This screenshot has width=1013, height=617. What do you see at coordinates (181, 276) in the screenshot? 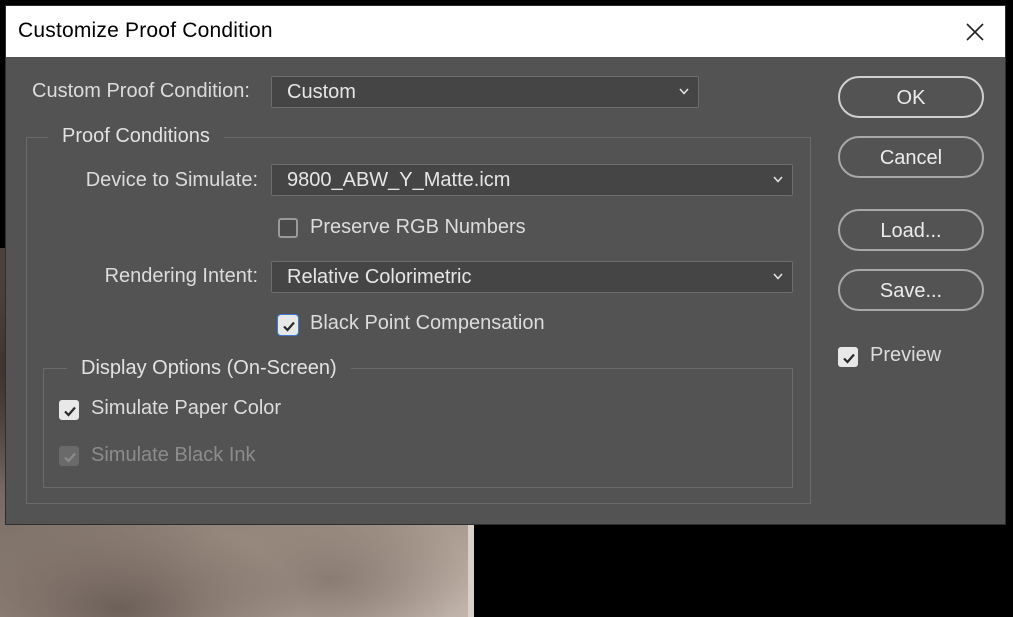
I see `rendering-intent-label: Rendering Intent:` at bounding box center [181, 276].